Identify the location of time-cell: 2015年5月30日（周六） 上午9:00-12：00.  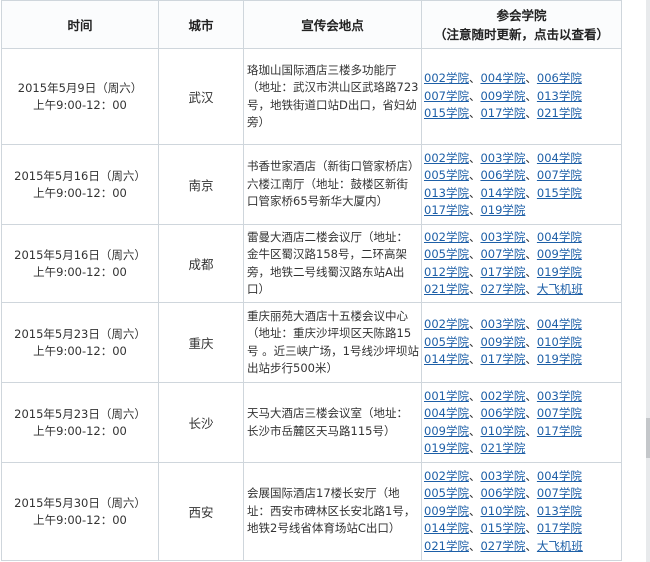
(80, 511).